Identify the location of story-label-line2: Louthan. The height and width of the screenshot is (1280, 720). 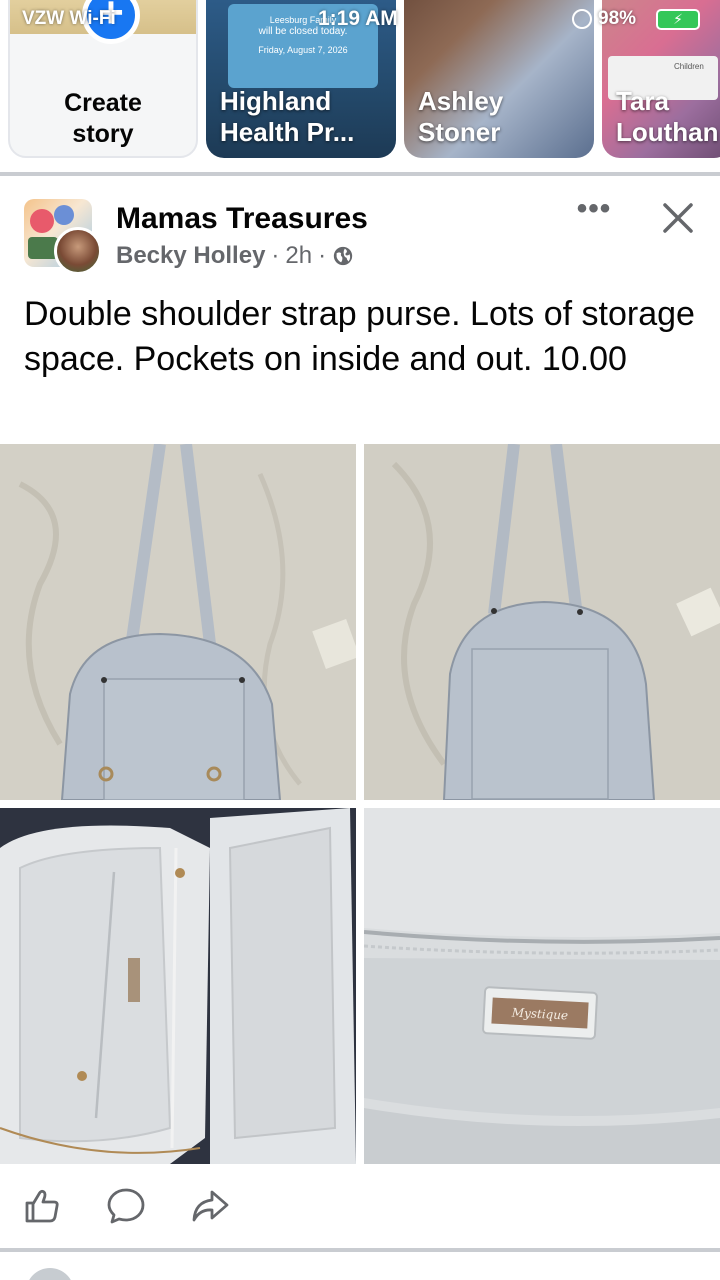
(667, 132).